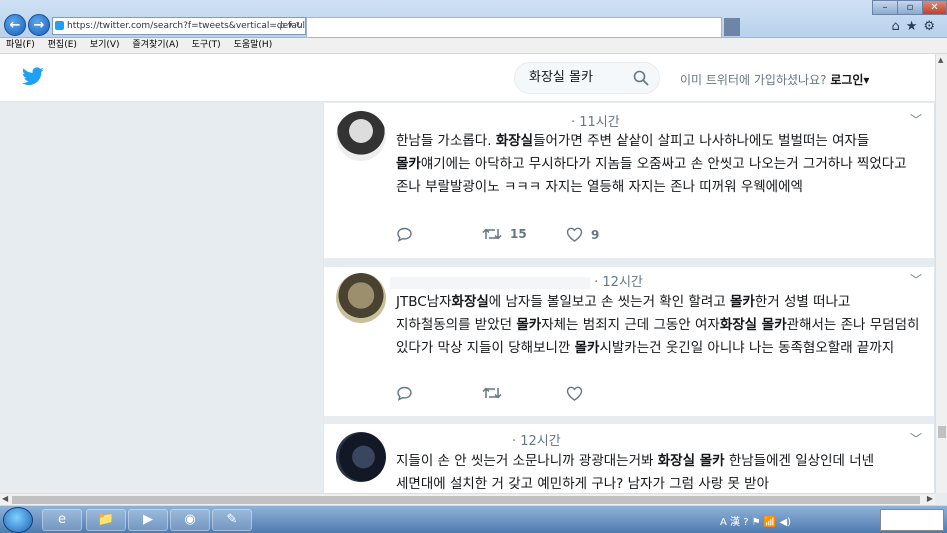  Describe the element at coordinates (912, 520) in the screenshot. I see `clock-area` at that location.